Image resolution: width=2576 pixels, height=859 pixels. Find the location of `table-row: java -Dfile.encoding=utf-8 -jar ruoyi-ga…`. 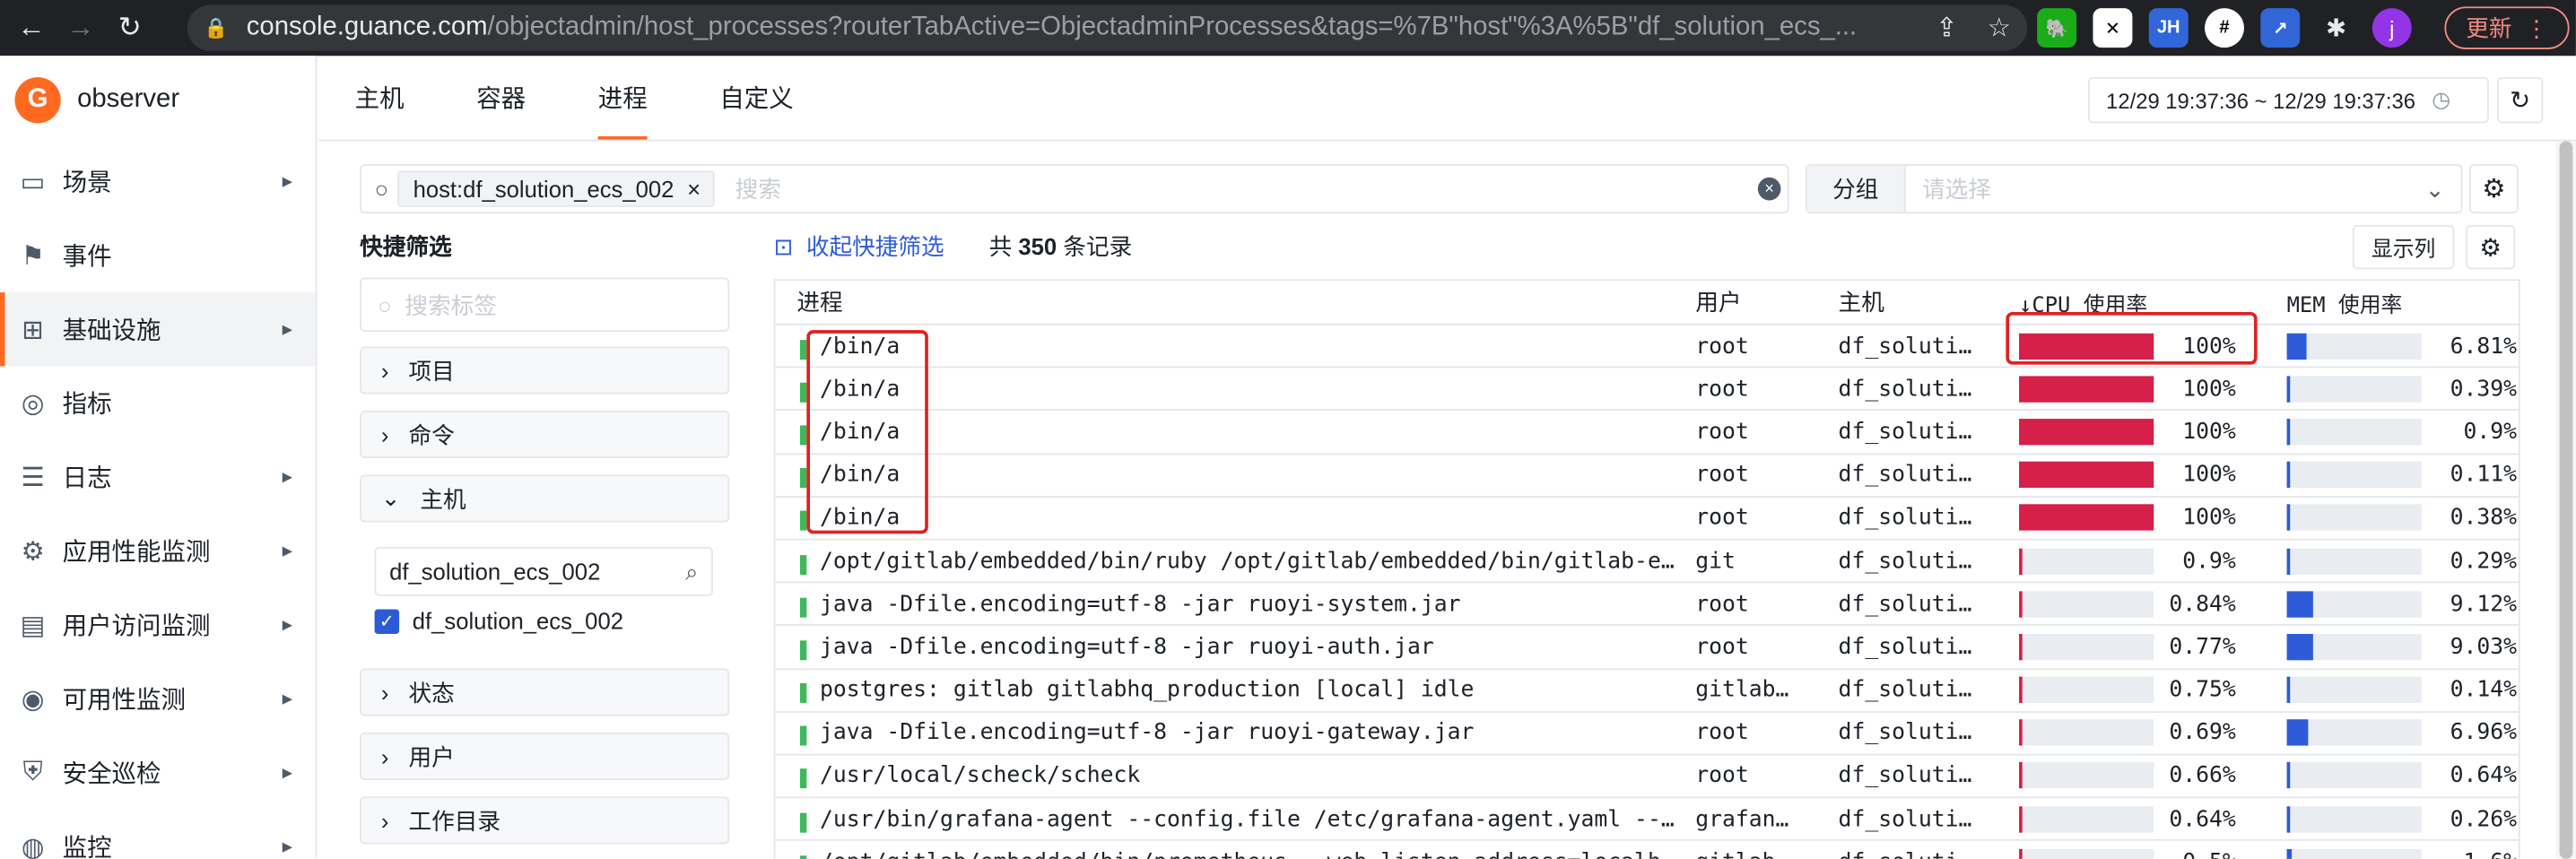

table-row: java -Dfile.encoding=utf-8 -jar ruoyi-ga… is located at coordinates (1647, 734).